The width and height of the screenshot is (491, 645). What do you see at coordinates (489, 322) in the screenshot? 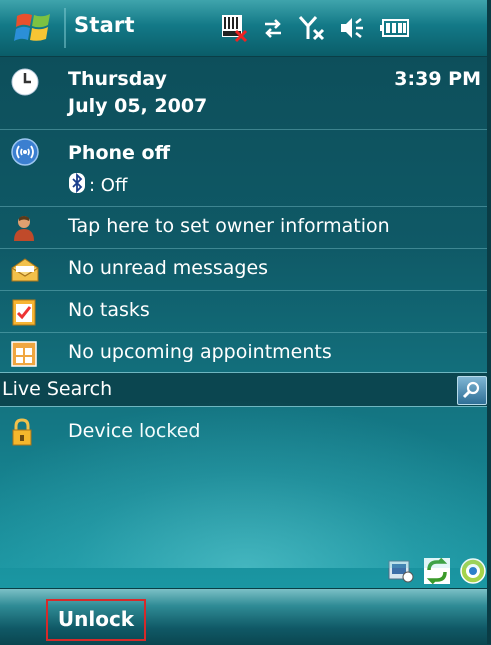
I see `window-edge` at bounding box center [489, 322].